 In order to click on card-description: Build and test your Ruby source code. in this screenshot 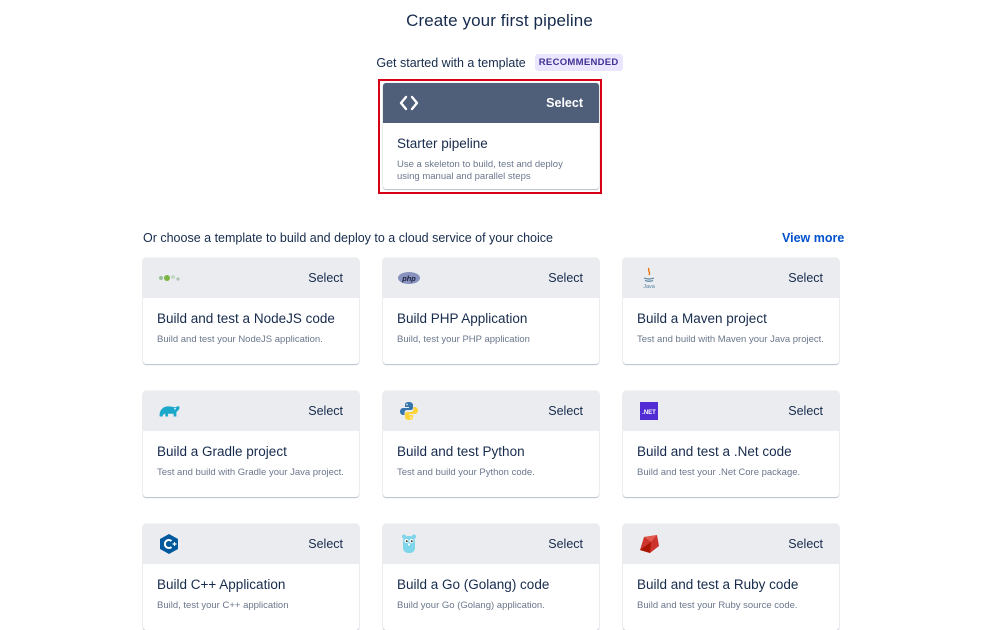, I will do `click(717, 605)`.